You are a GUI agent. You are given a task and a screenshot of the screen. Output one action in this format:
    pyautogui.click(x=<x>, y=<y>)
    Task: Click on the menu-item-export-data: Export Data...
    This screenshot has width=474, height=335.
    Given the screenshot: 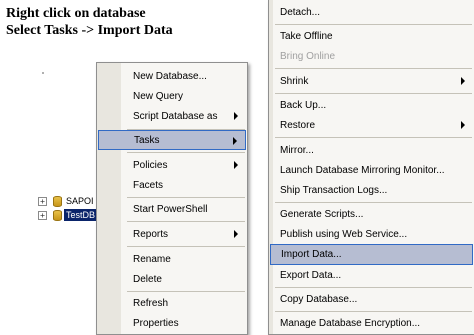 What is the action you would take?
    pyautogui.click(x=371, y=275)
    